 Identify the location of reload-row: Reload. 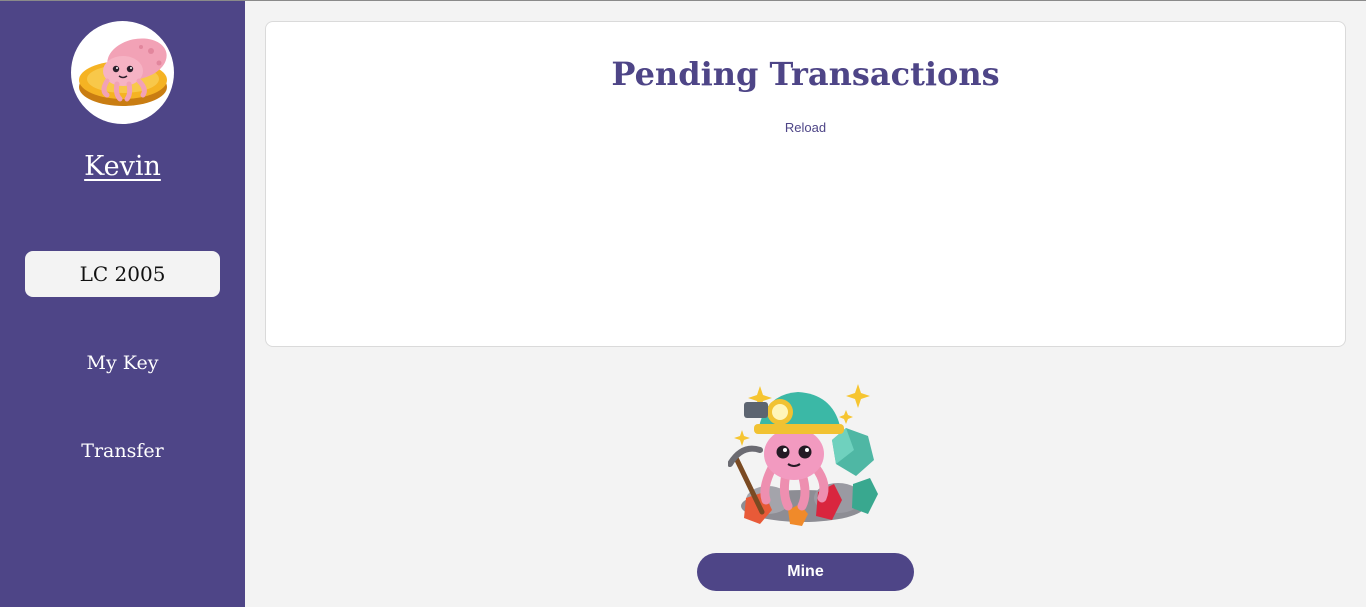
(805, 127).